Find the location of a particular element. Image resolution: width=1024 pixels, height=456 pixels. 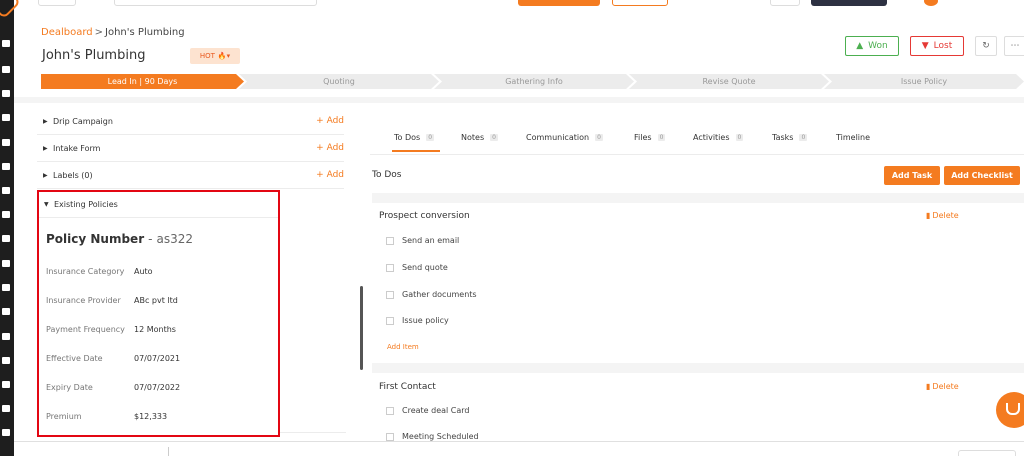

chat-launcher-button is located at coordinates (1010, 410).